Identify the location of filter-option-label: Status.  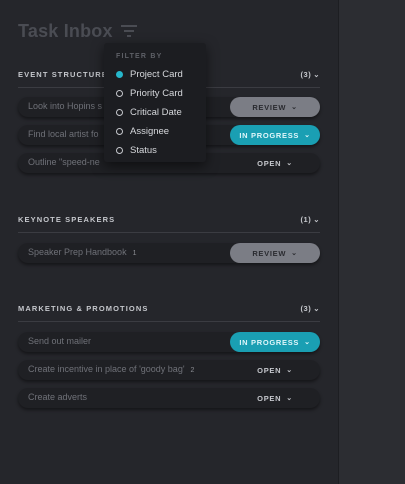
(143, 150).